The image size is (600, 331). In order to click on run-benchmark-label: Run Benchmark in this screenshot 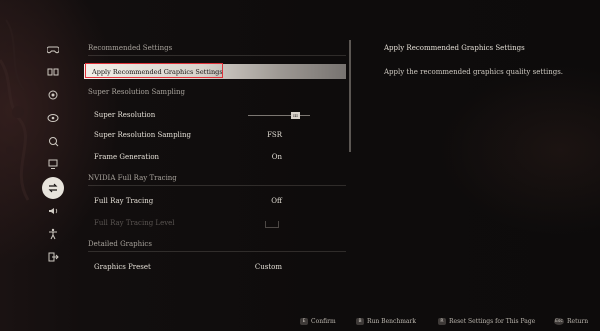, I will do `click(391, 321)`.